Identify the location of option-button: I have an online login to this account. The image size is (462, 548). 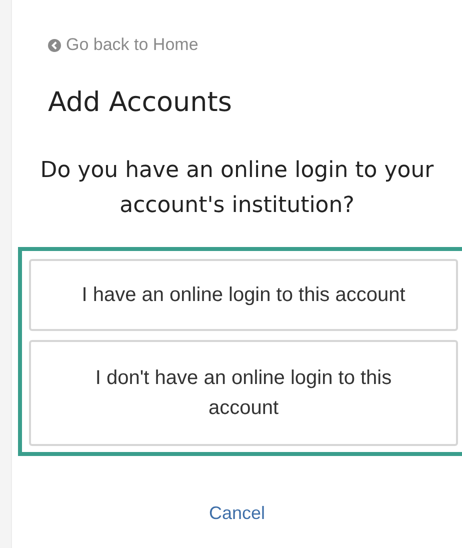
(243, 294).